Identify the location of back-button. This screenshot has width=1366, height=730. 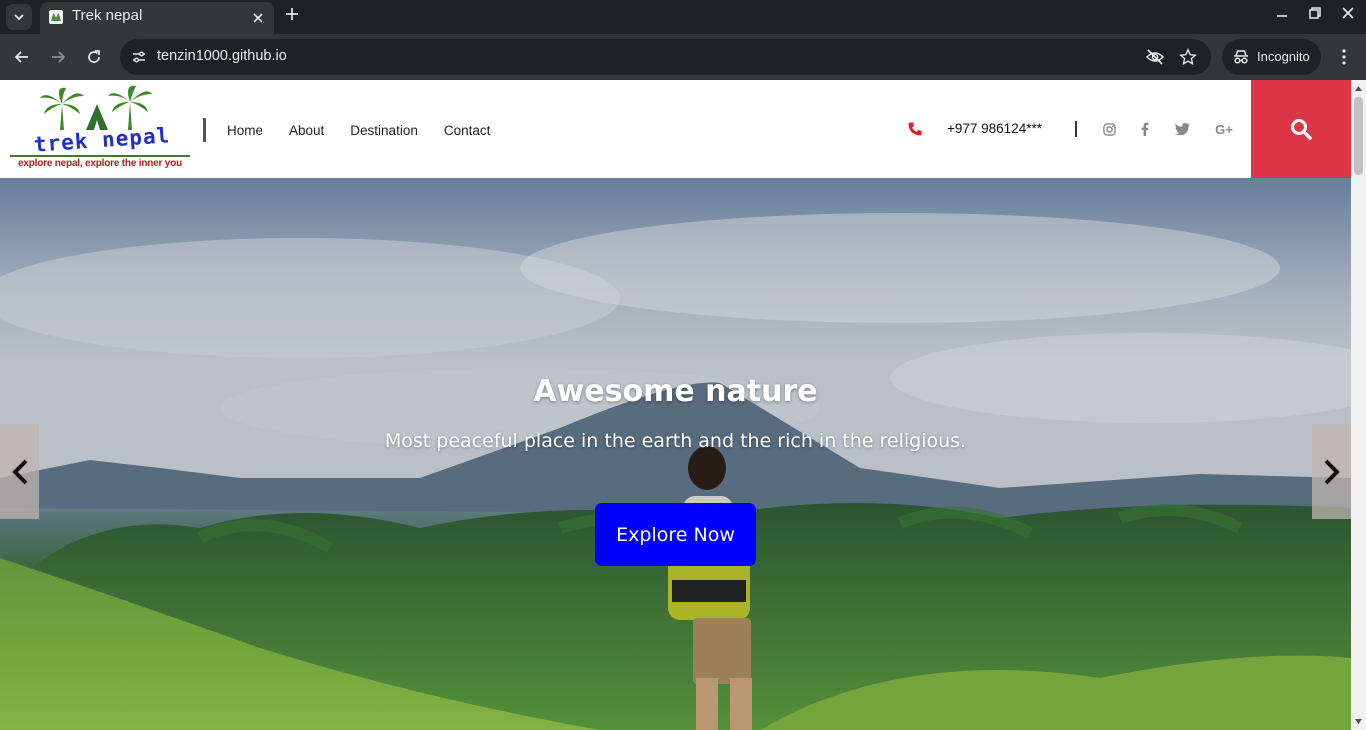
(22, 57).